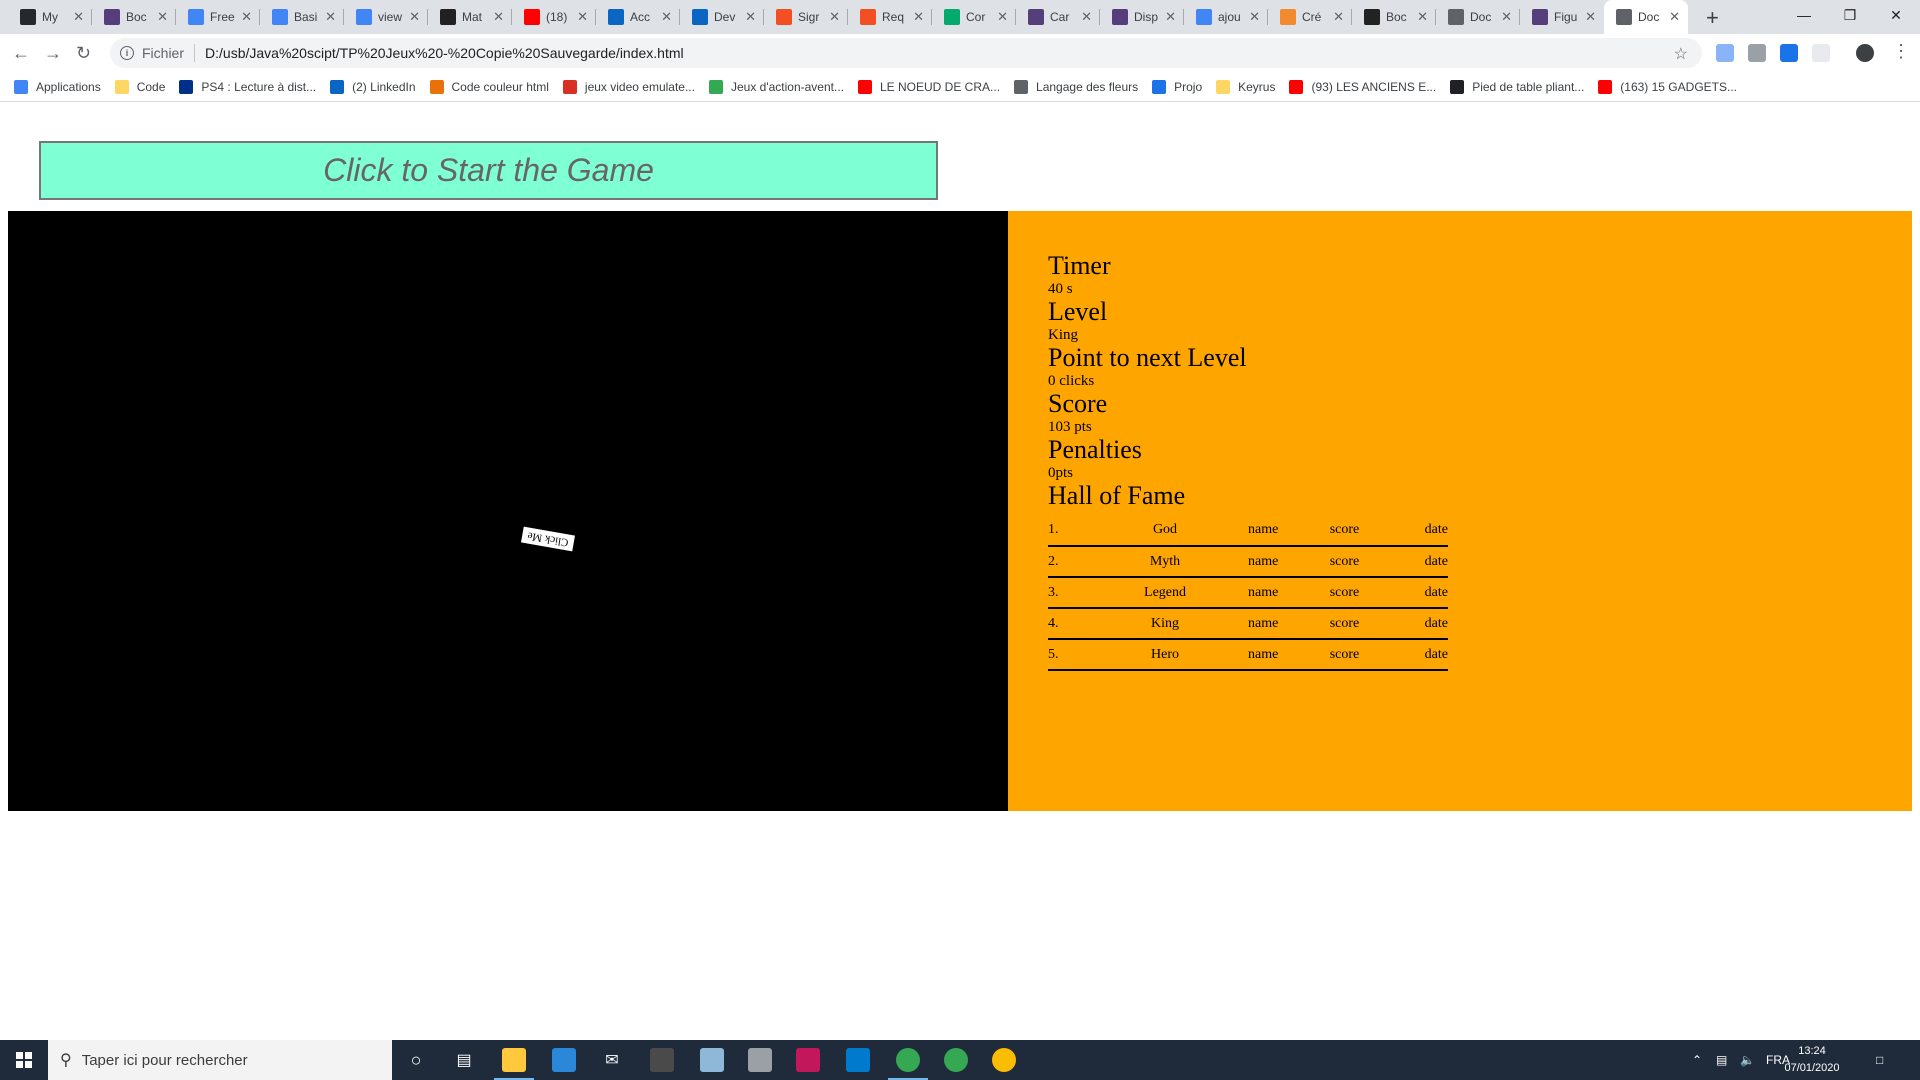  What do you see at coordinates (1004, 1060) in the screenshot?
I see `chrome-canary-icon` at bounding box center [1004, 1060].